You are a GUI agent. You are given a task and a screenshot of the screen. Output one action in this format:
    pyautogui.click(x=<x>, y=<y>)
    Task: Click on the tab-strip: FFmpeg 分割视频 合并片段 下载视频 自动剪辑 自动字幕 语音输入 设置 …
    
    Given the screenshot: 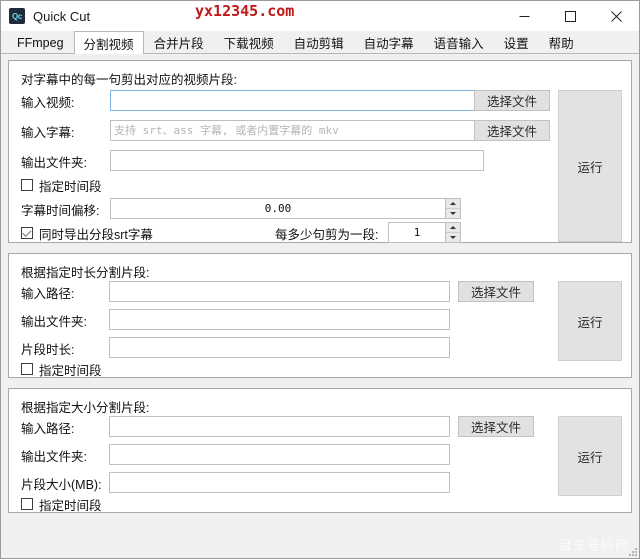 What is the action you would take?
    pyautogui.click(x=320, y=42)
    